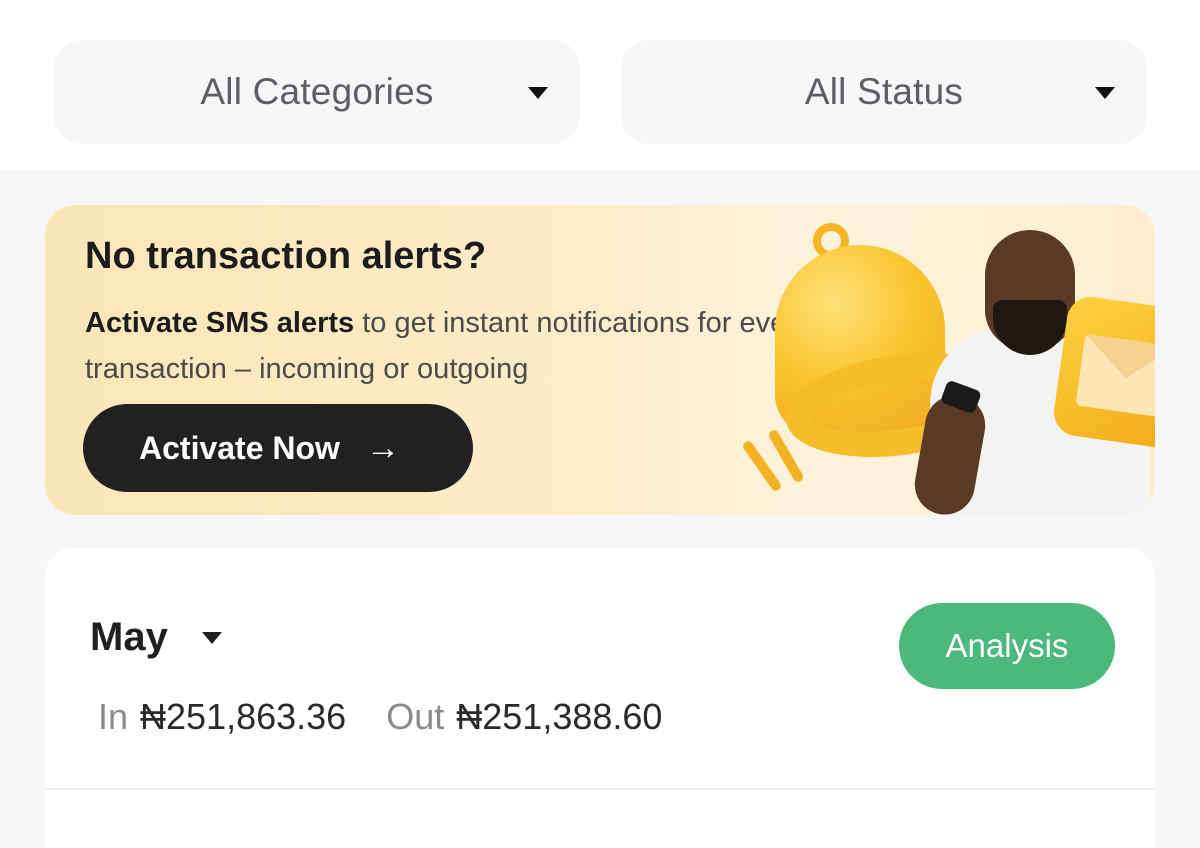  What do you see at coordinates (415, 716) in the screenshot?
I see `money-out-label: Out` at bounding box center [415, 716].